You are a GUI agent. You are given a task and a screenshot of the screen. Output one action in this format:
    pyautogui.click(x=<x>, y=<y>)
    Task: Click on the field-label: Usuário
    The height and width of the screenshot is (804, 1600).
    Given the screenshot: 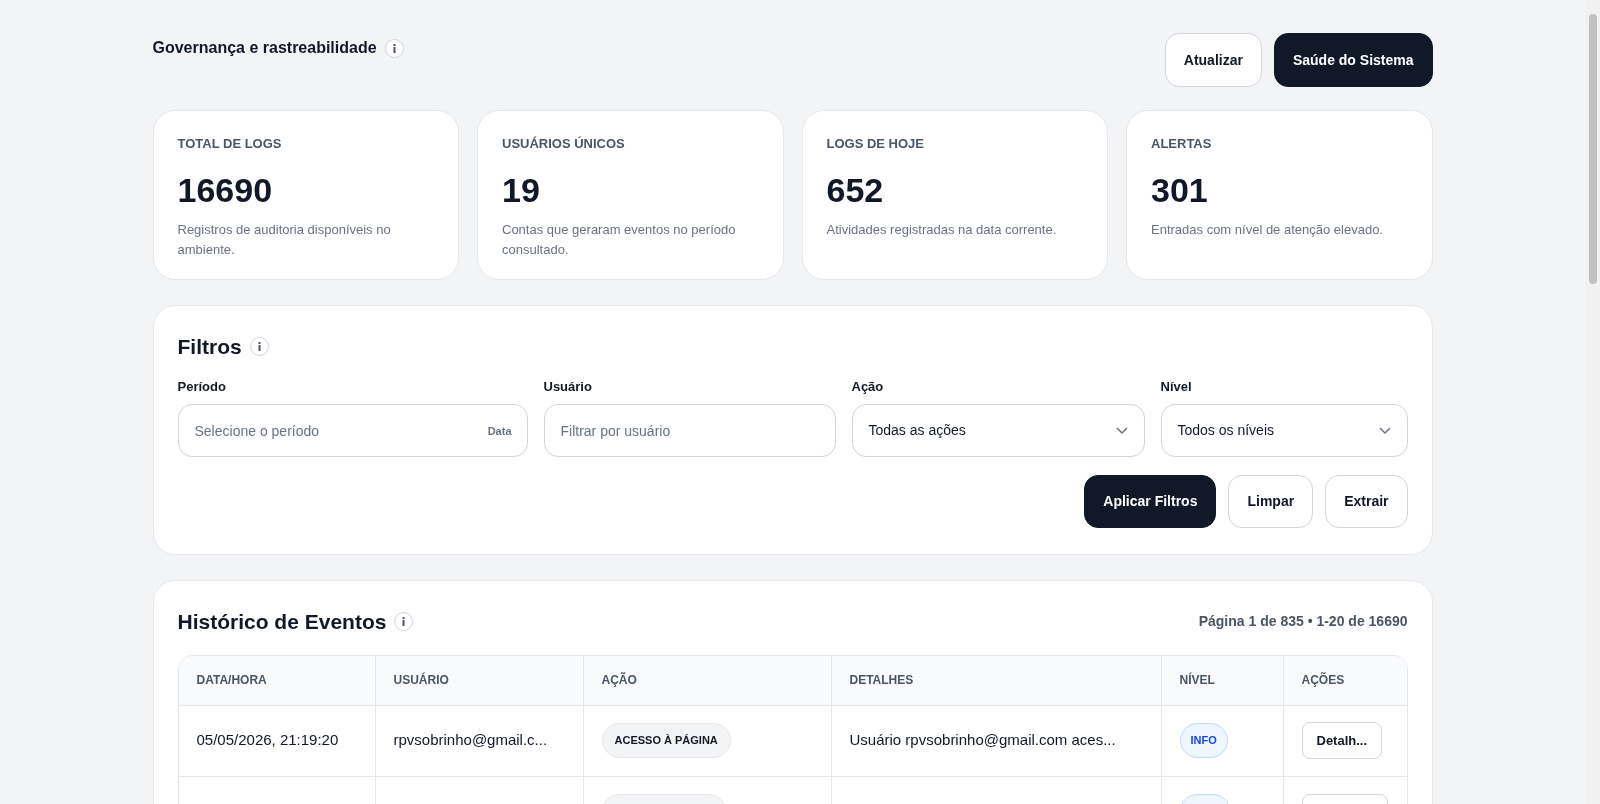 What is the action you would take?
    pyautogui.click(x=568, y=386)
    